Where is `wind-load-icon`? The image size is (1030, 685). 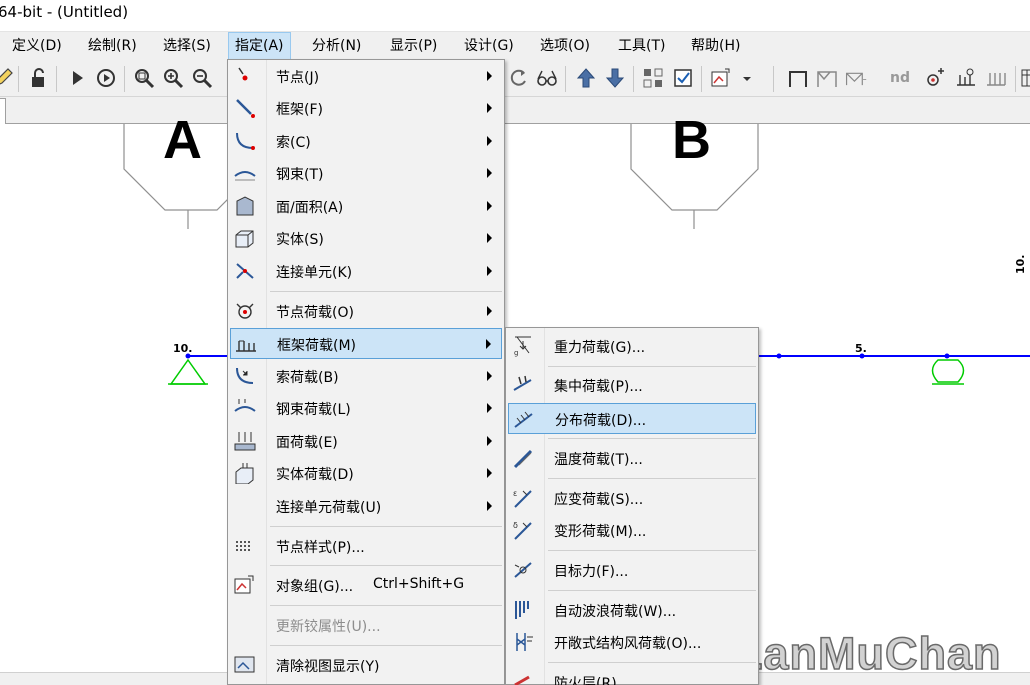
wind-load-icon is located at coordinates (523, 642).